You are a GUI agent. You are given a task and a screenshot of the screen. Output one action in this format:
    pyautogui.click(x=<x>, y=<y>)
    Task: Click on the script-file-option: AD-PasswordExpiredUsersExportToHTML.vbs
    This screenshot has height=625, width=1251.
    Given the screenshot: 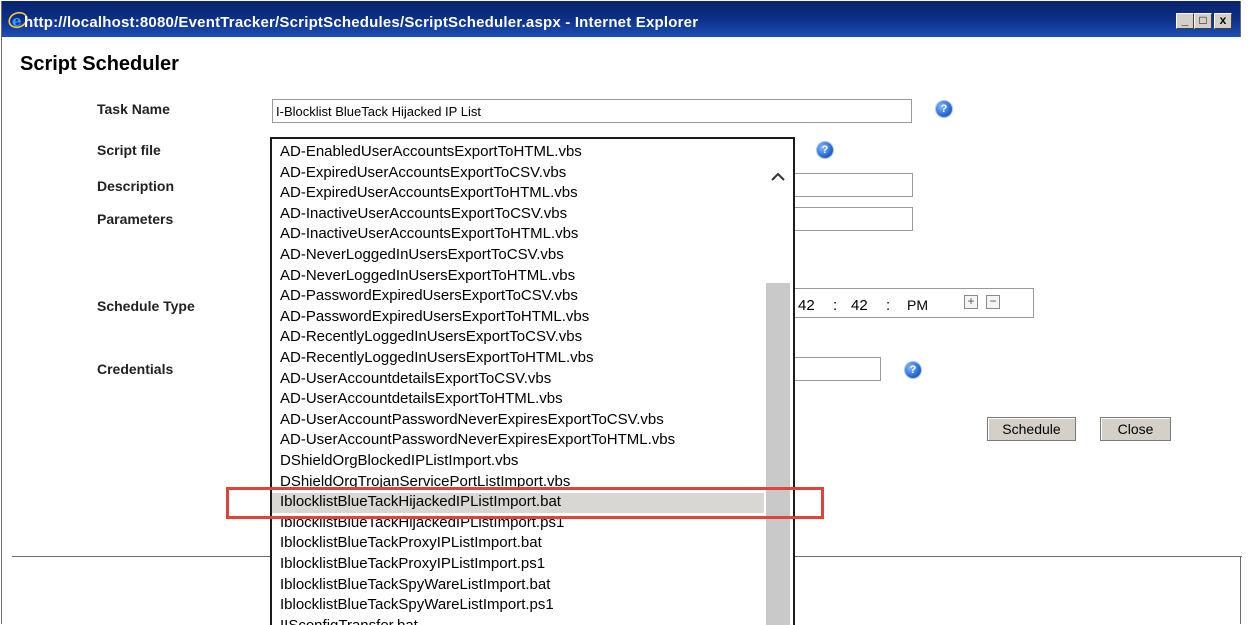 What is the action you would take?
    pyautogui.click(x=434, y=317)
    